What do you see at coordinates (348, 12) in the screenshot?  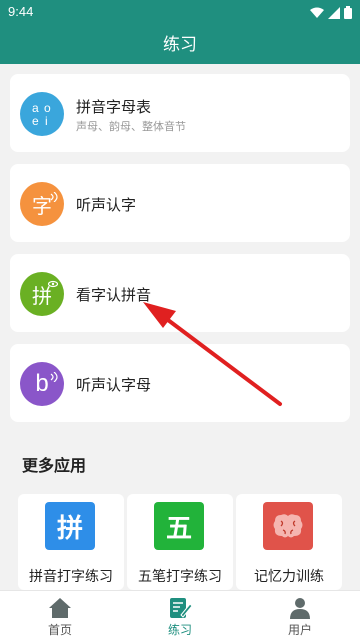 I see `battery-icon` at bounding box center [348, 12].